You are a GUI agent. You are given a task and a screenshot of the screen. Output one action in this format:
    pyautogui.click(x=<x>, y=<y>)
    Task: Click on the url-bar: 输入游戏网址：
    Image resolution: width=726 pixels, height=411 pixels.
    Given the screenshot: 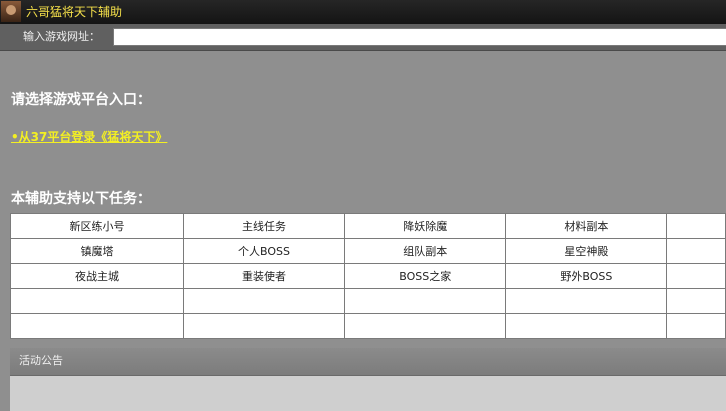 What is the action you would take?
    pyautogui.click(x=363, y=37)
    